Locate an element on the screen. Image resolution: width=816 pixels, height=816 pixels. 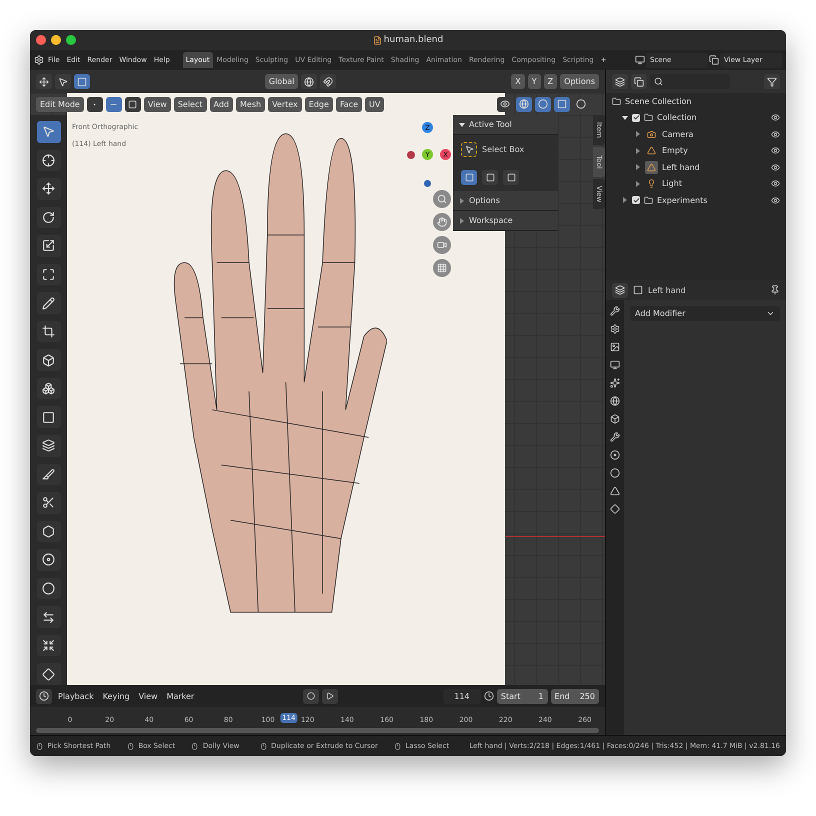
circle-icon is located at coordinates (543, 104).